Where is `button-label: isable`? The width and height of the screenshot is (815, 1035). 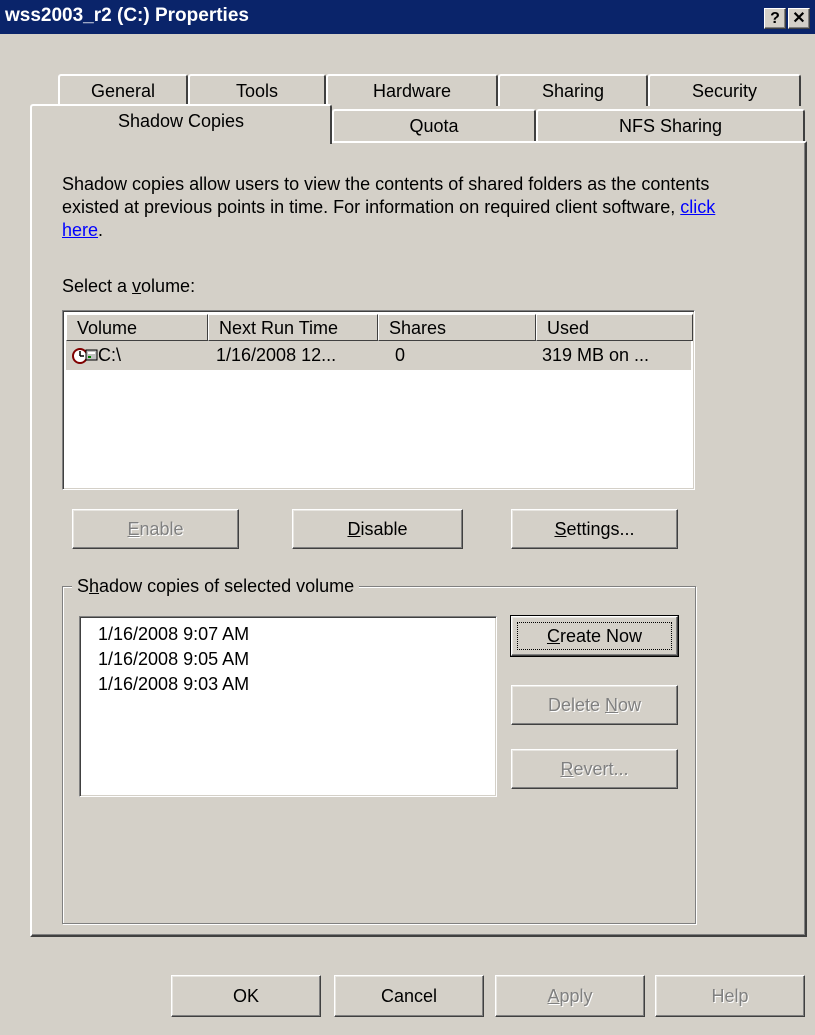 button-label: isable is located at coordinates (384, 529).